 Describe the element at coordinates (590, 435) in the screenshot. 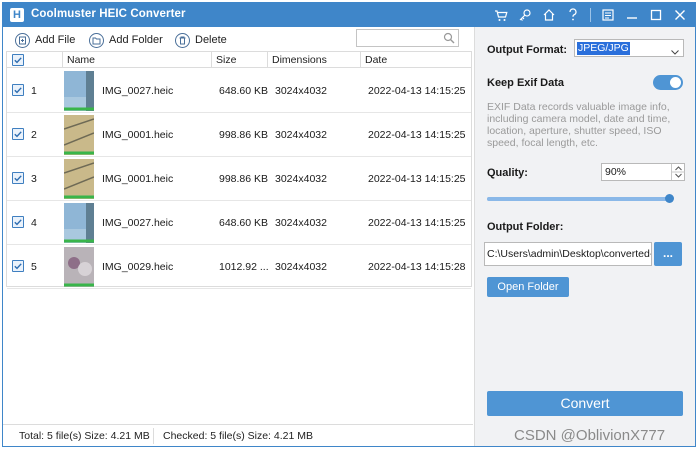

I see `watermark: CSDN @OblivionX777` at that location.